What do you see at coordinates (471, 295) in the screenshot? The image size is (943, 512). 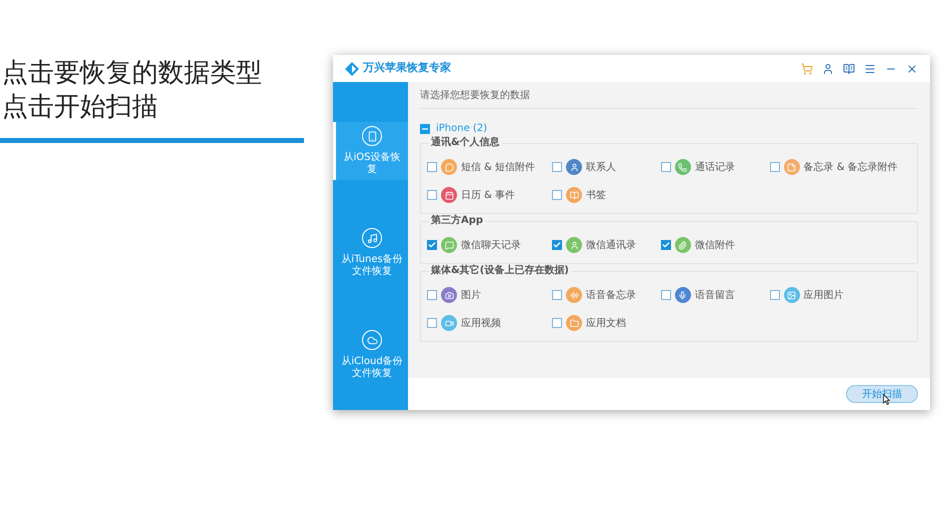 I see `category-label: 图片` at bounding box center [471, 295].